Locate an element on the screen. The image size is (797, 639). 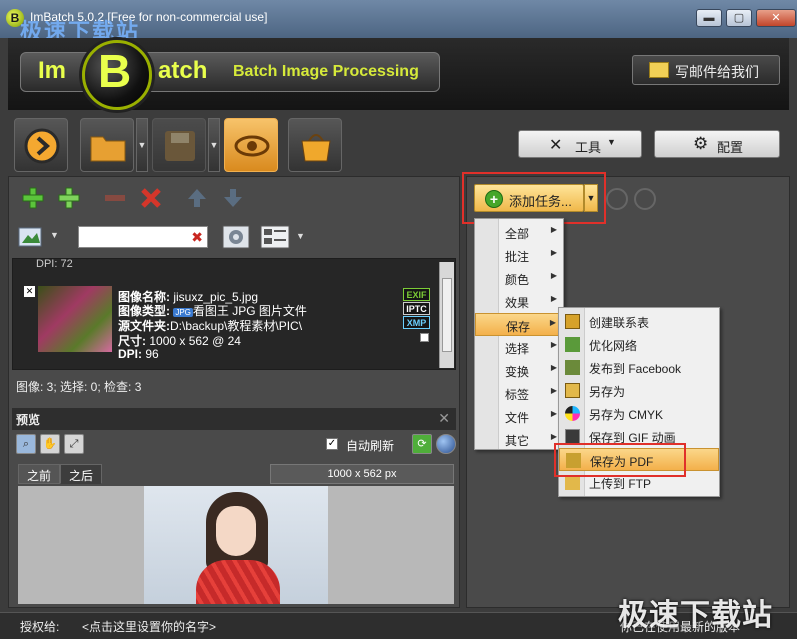
zoom-fit-button: ⤢ is located at coordinates (74, 444).